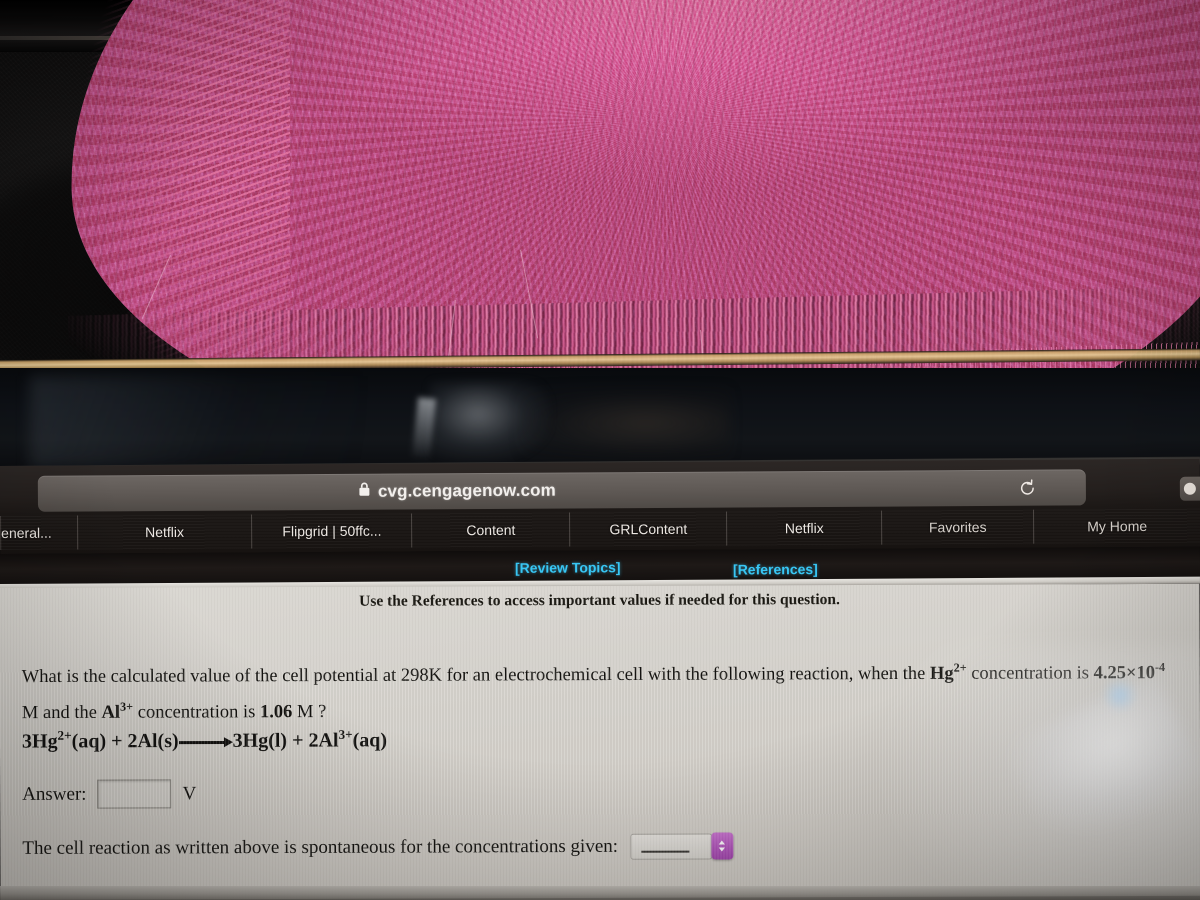 The height and width of the screenshot is (900, 1200). I want to click on bookmark-item-my-home: My Home, so click(1117, 526).